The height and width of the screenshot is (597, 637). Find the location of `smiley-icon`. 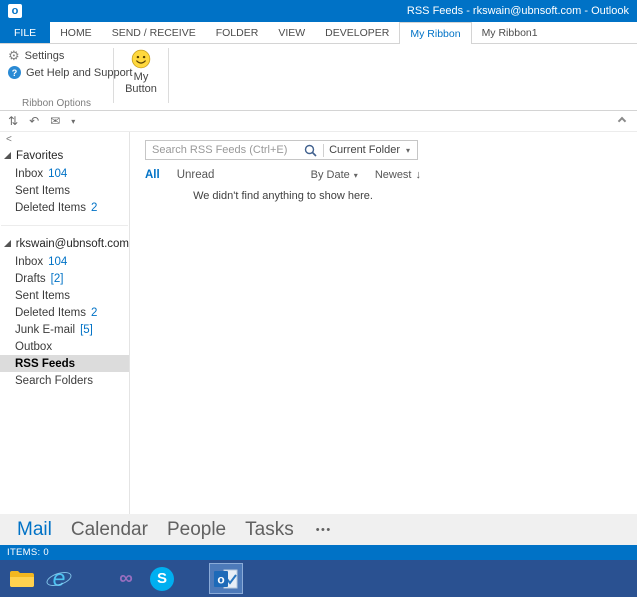

smiley-icon is located at coordinates (141, 59).